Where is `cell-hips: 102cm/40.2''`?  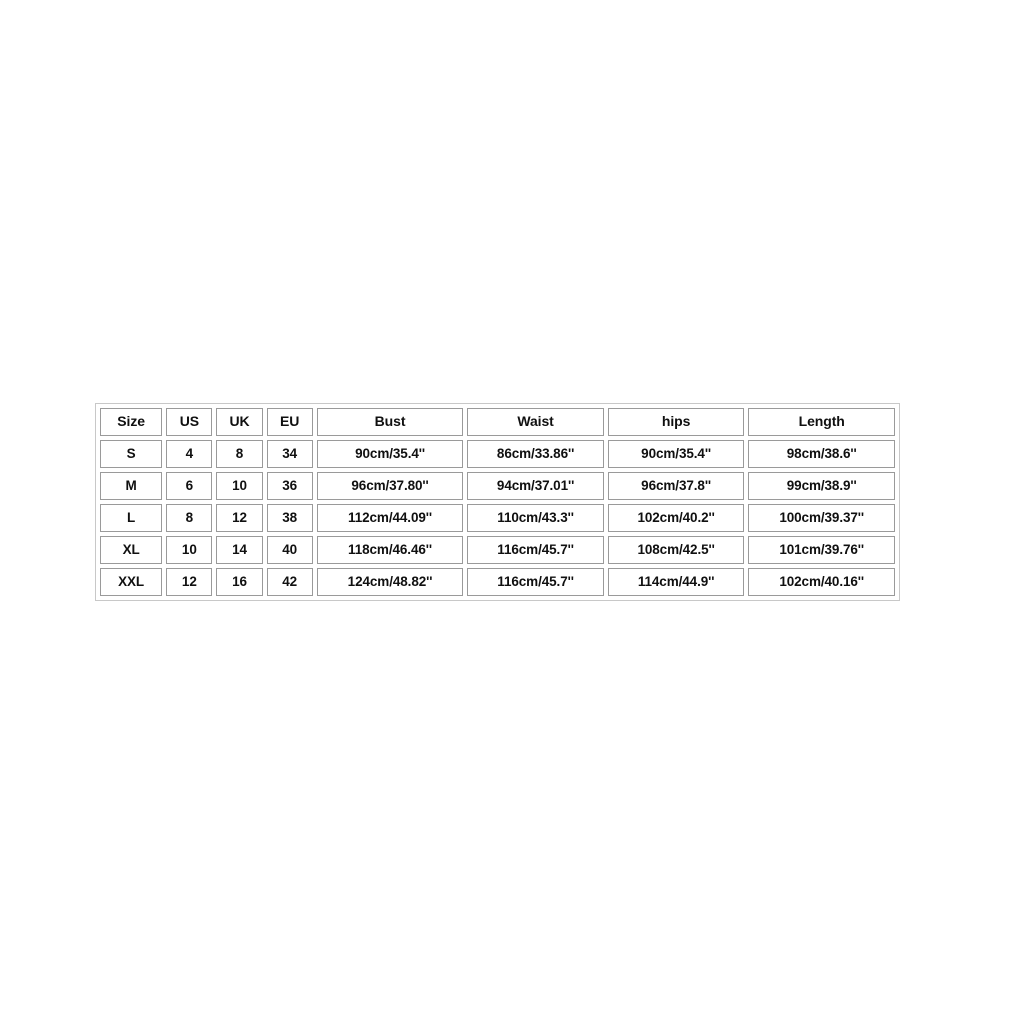
cell-hips: 102cm/40.2'' is located at coordinates (676, 518).